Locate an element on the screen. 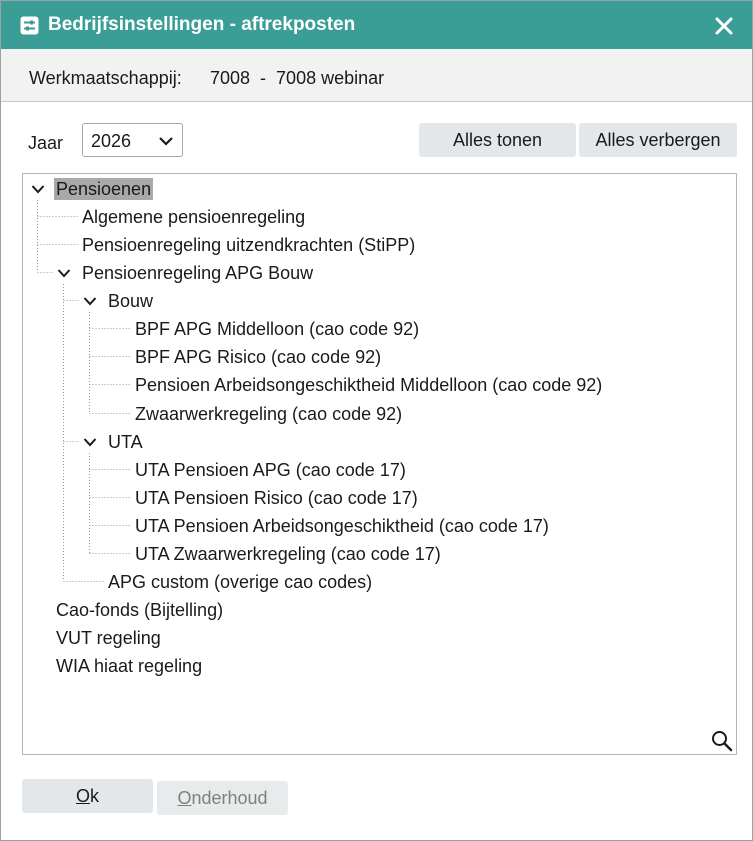  tree-node-pensioenen: Pensioenen is located at coordinates (104, 189).